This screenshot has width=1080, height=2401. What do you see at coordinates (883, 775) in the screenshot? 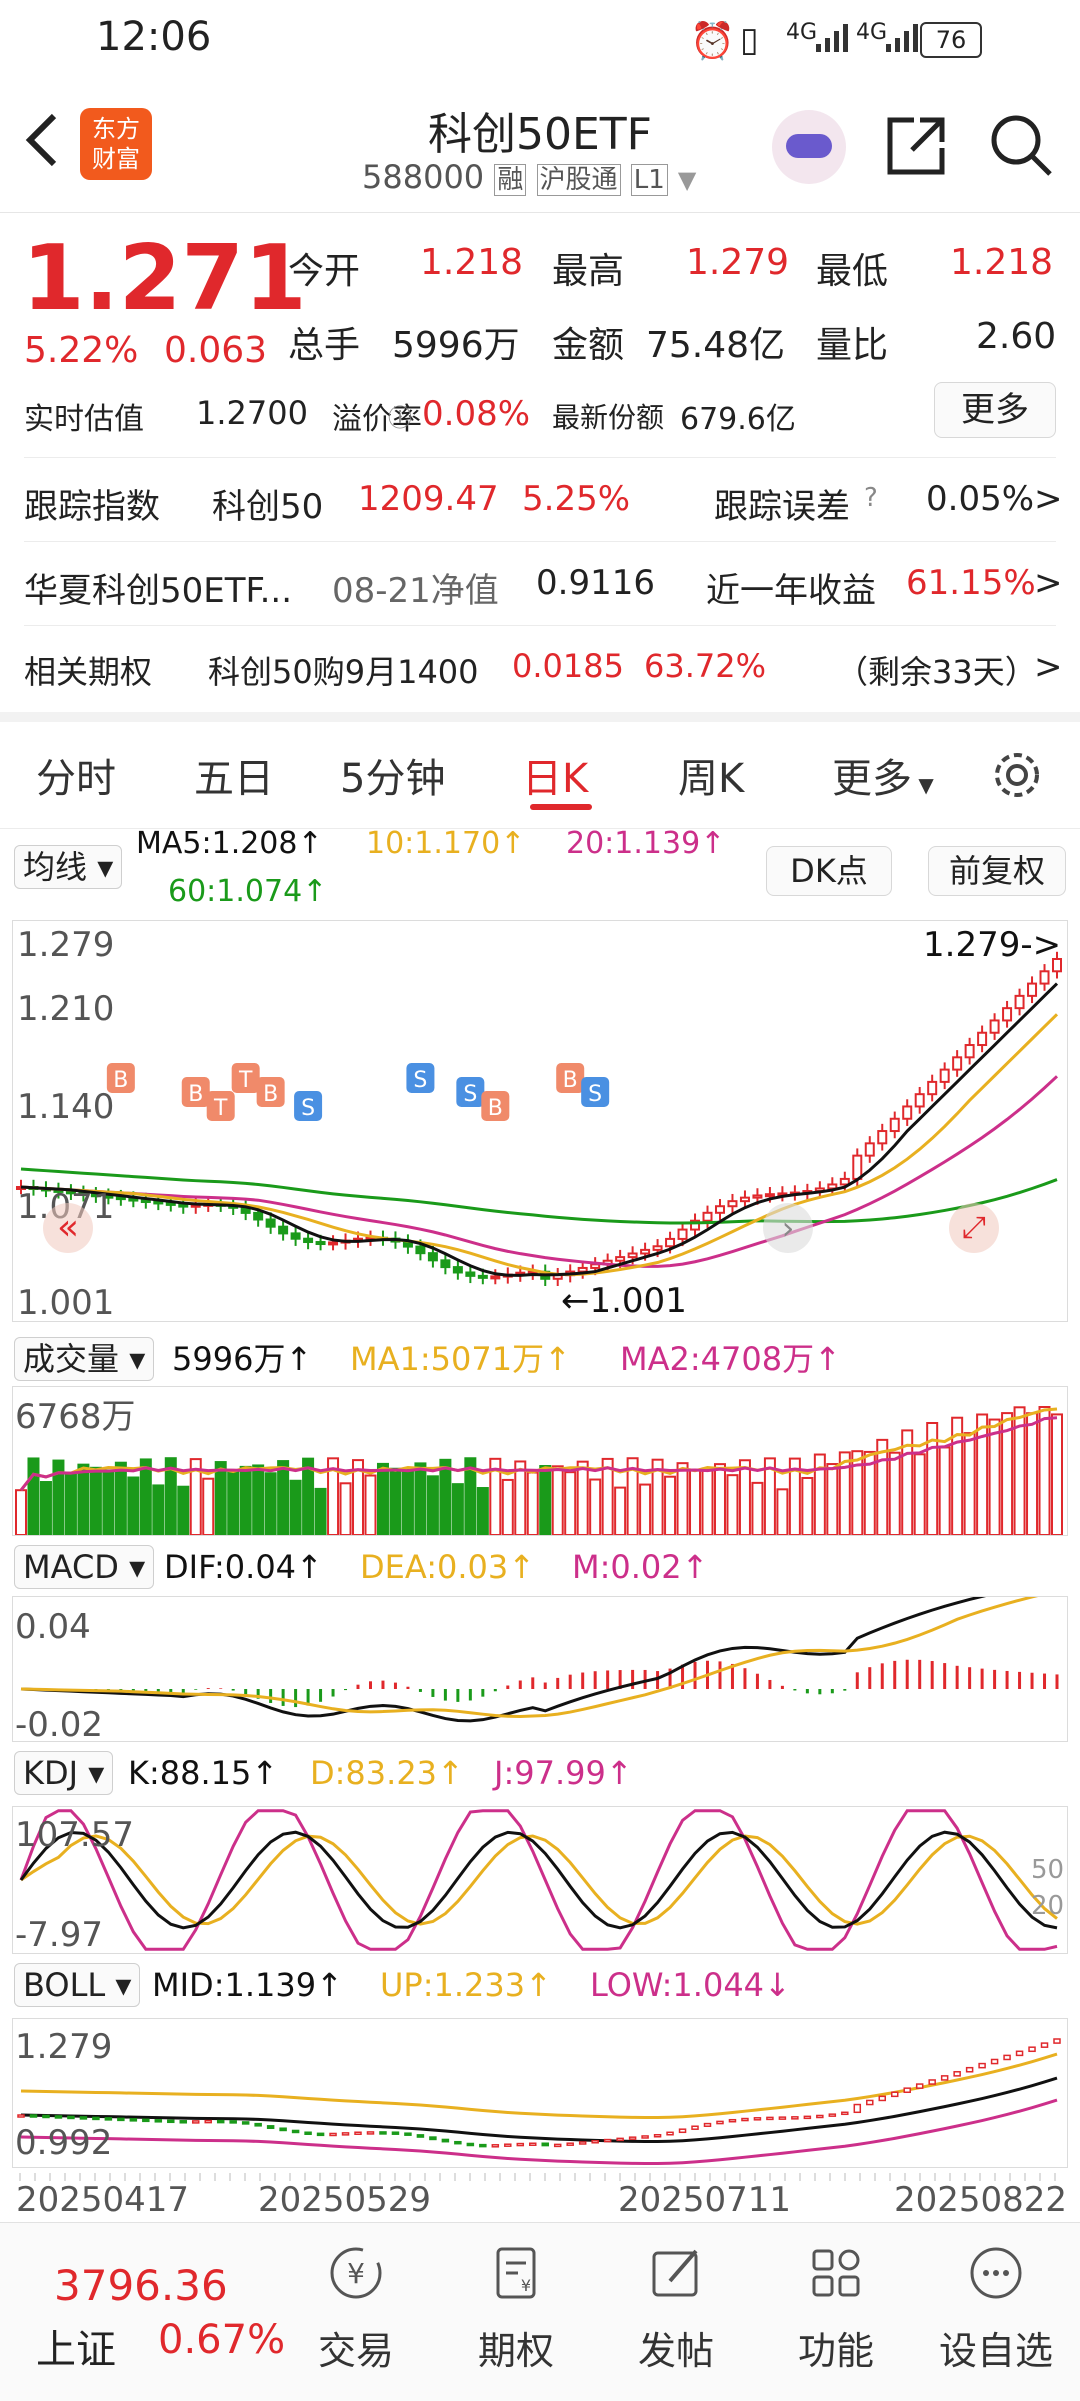
I see `tab-more: 更多 ▼` at bounding box center [883, 775].